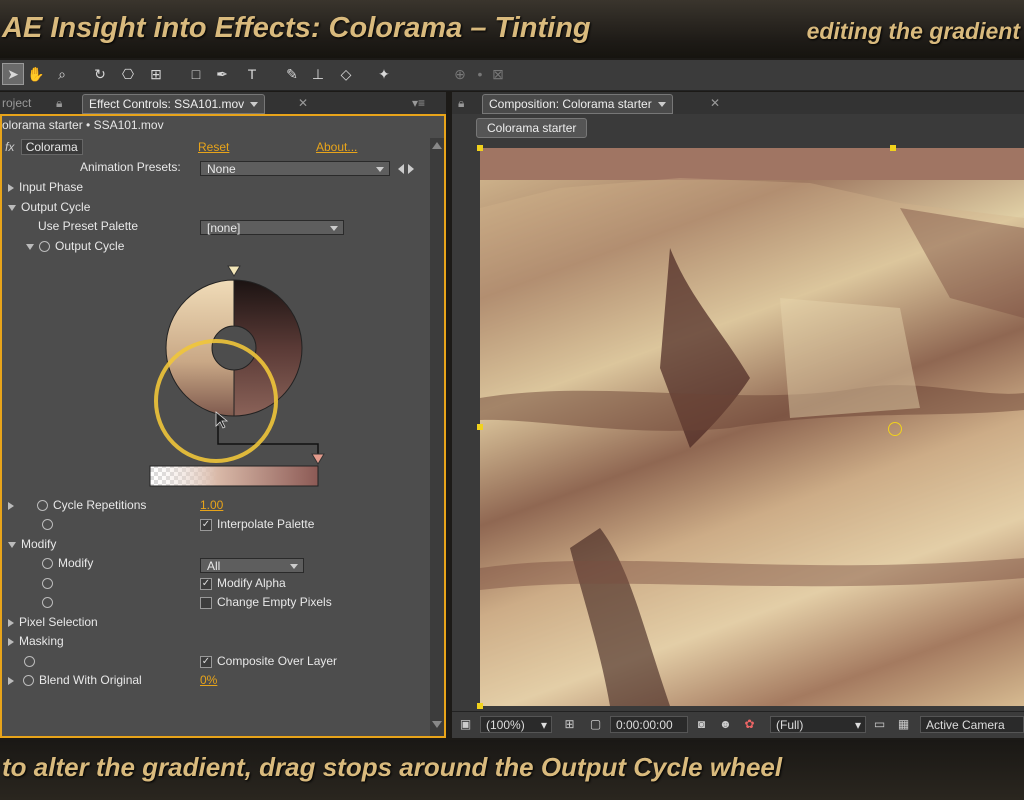 Image resolution: width=1024 pixels, height=800 pixels. I want to click on cycle-repetitions-value: 1.00, so click(211, 505).